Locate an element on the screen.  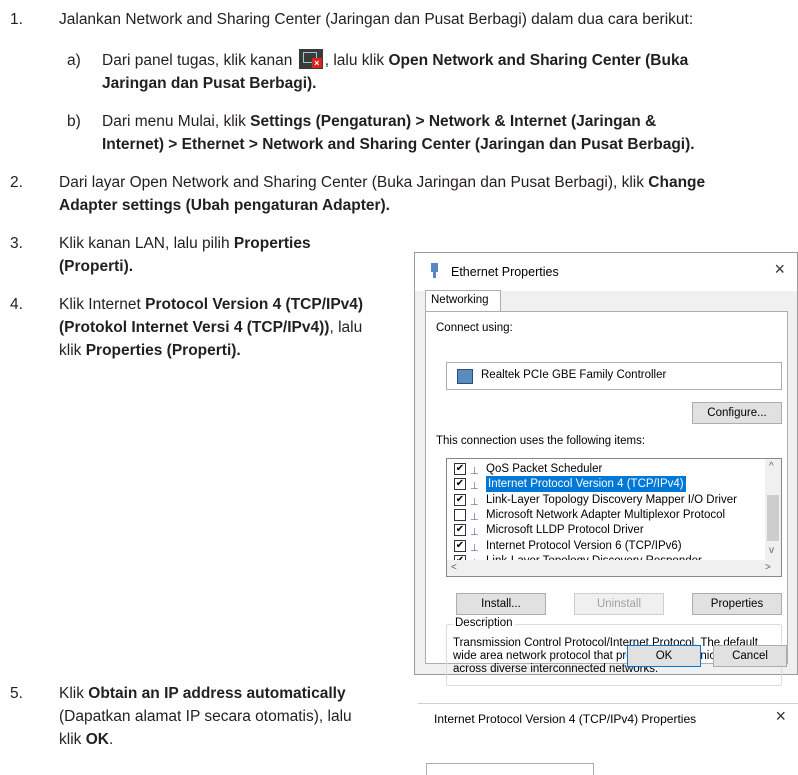
step-text-line3: klik OK. is located at coordinates (86, 739).